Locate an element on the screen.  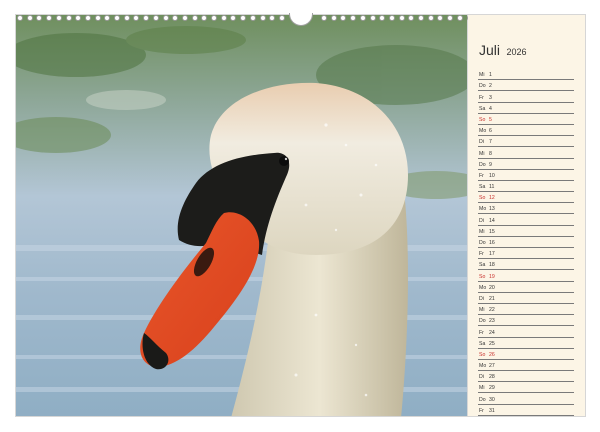
day-number: 1 is located at coordinates (490, 75).